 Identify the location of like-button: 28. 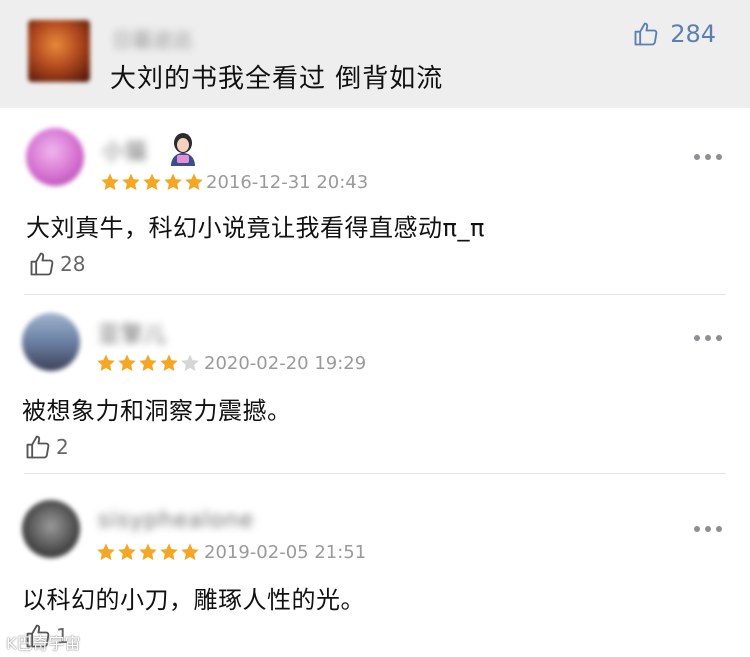
(56, 264).